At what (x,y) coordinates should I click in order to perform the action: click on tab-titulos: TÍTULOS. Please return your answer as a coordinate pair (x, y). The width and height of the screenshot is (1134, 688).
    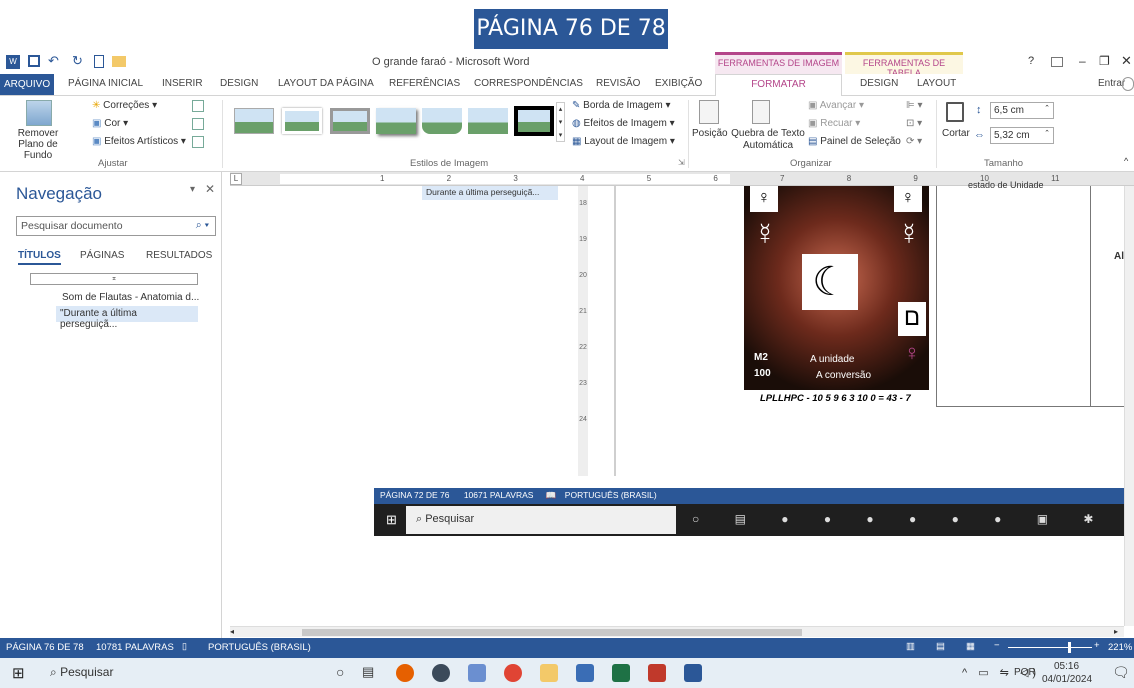
    Looking at the image, I should click on (39, 257).